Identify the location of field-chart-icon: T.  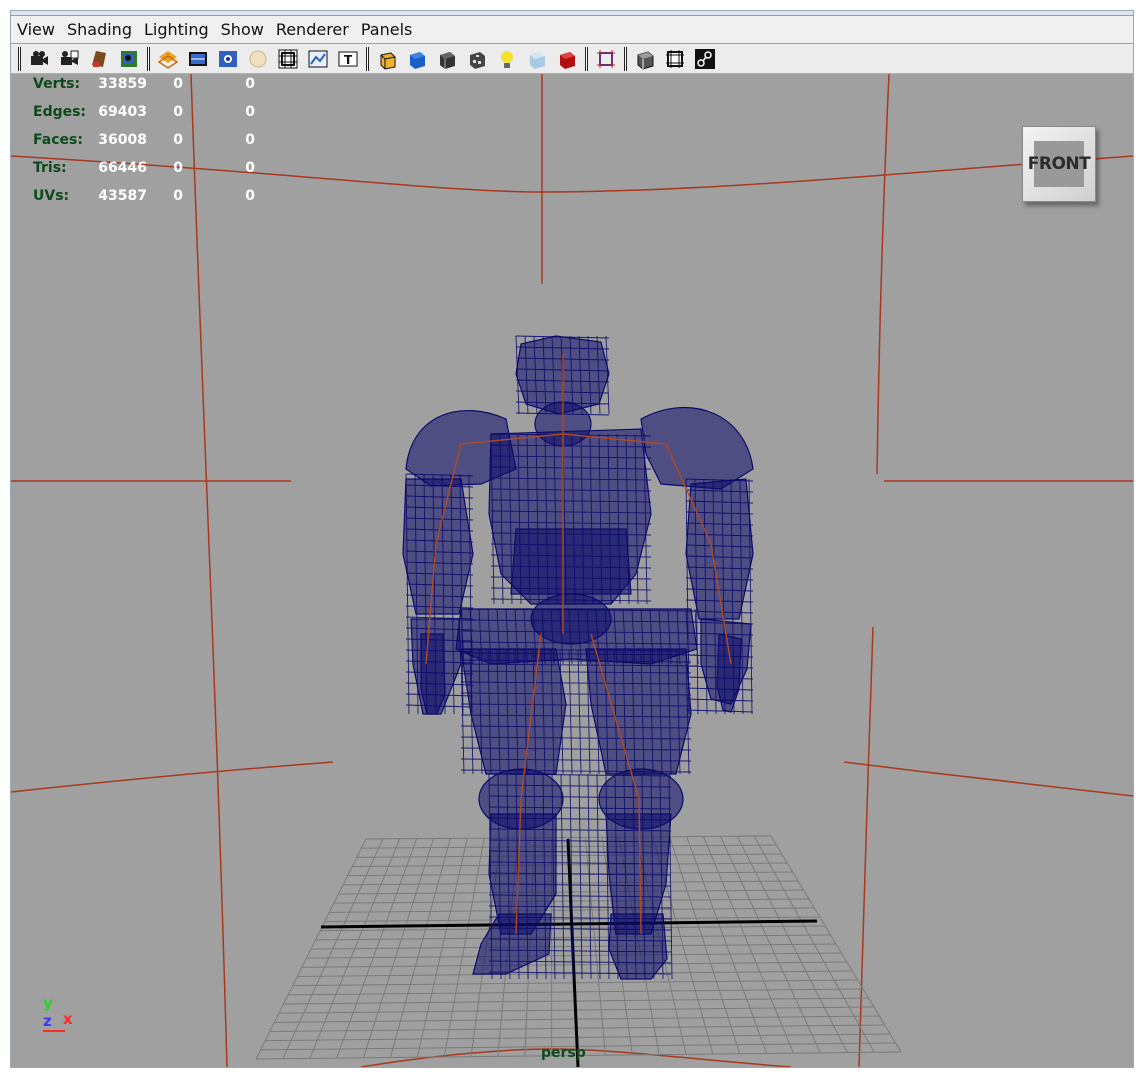
(348, 59).